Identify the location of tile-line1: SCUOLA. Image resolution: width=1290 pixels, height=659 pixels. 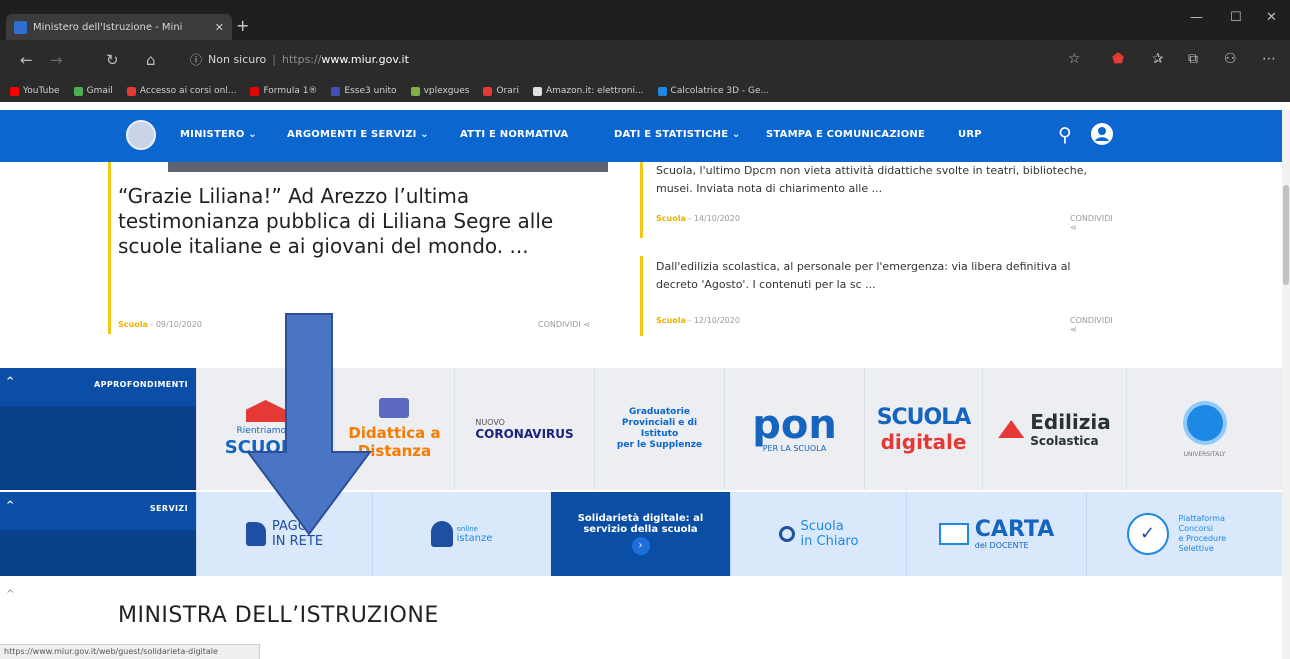
(924, 417).